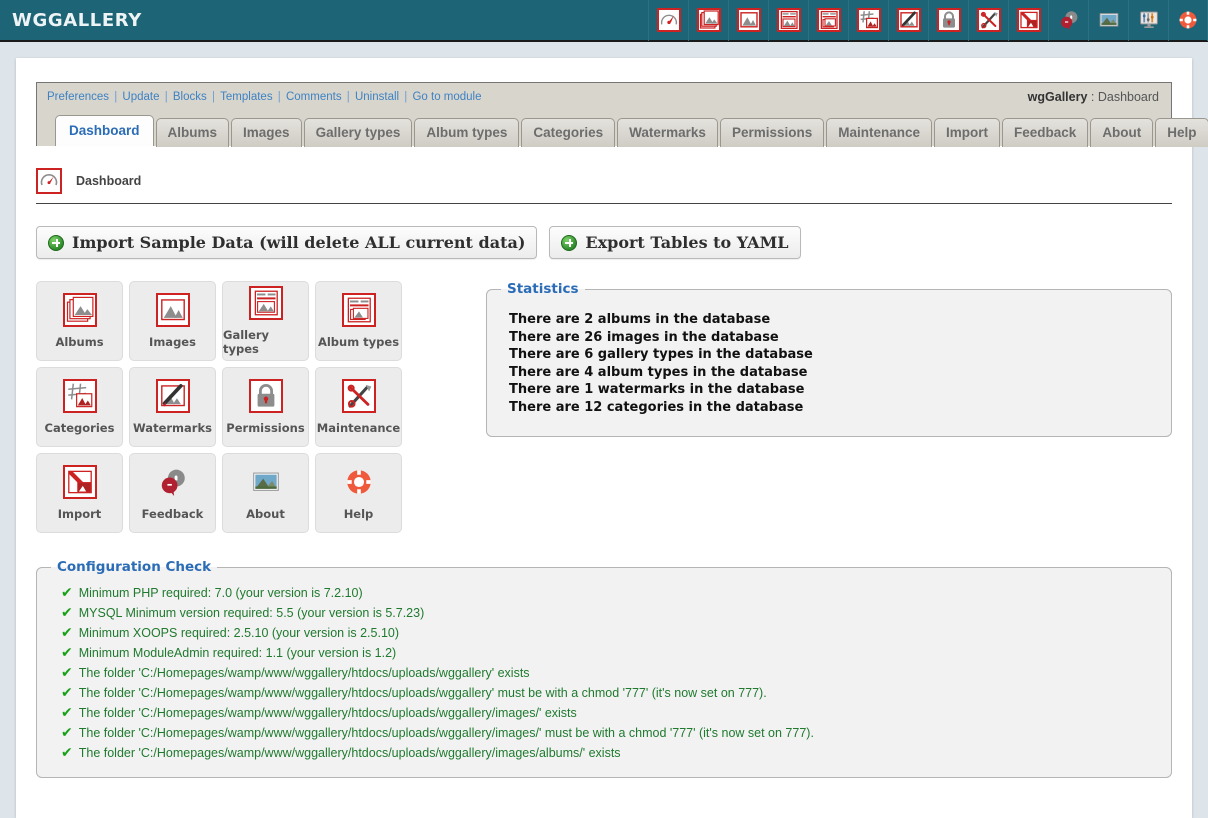  I want to click on tab-permissions: Permissions, so click(772, 132).